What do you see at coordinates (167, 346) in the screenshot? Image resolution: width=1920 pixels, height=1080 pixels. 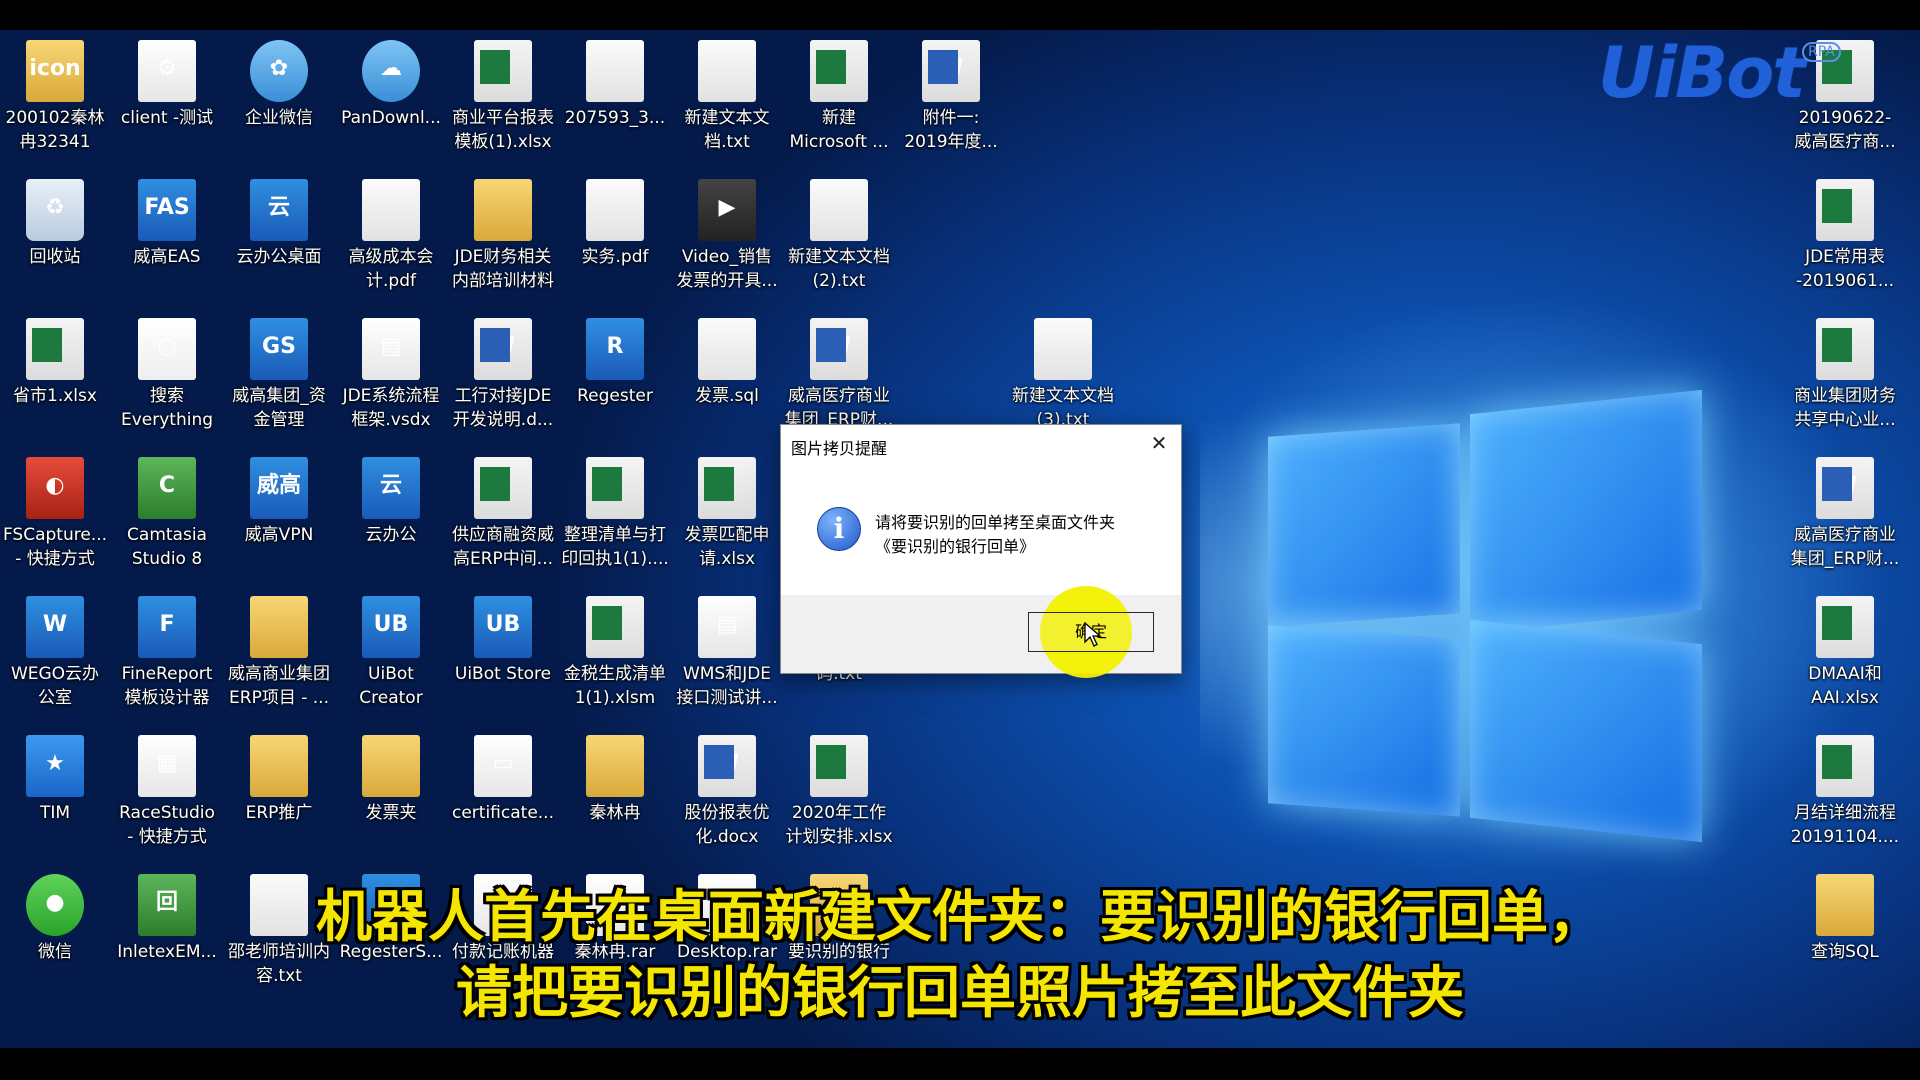 I see `icon-glyph: ○` at bounding box center [167, 346].